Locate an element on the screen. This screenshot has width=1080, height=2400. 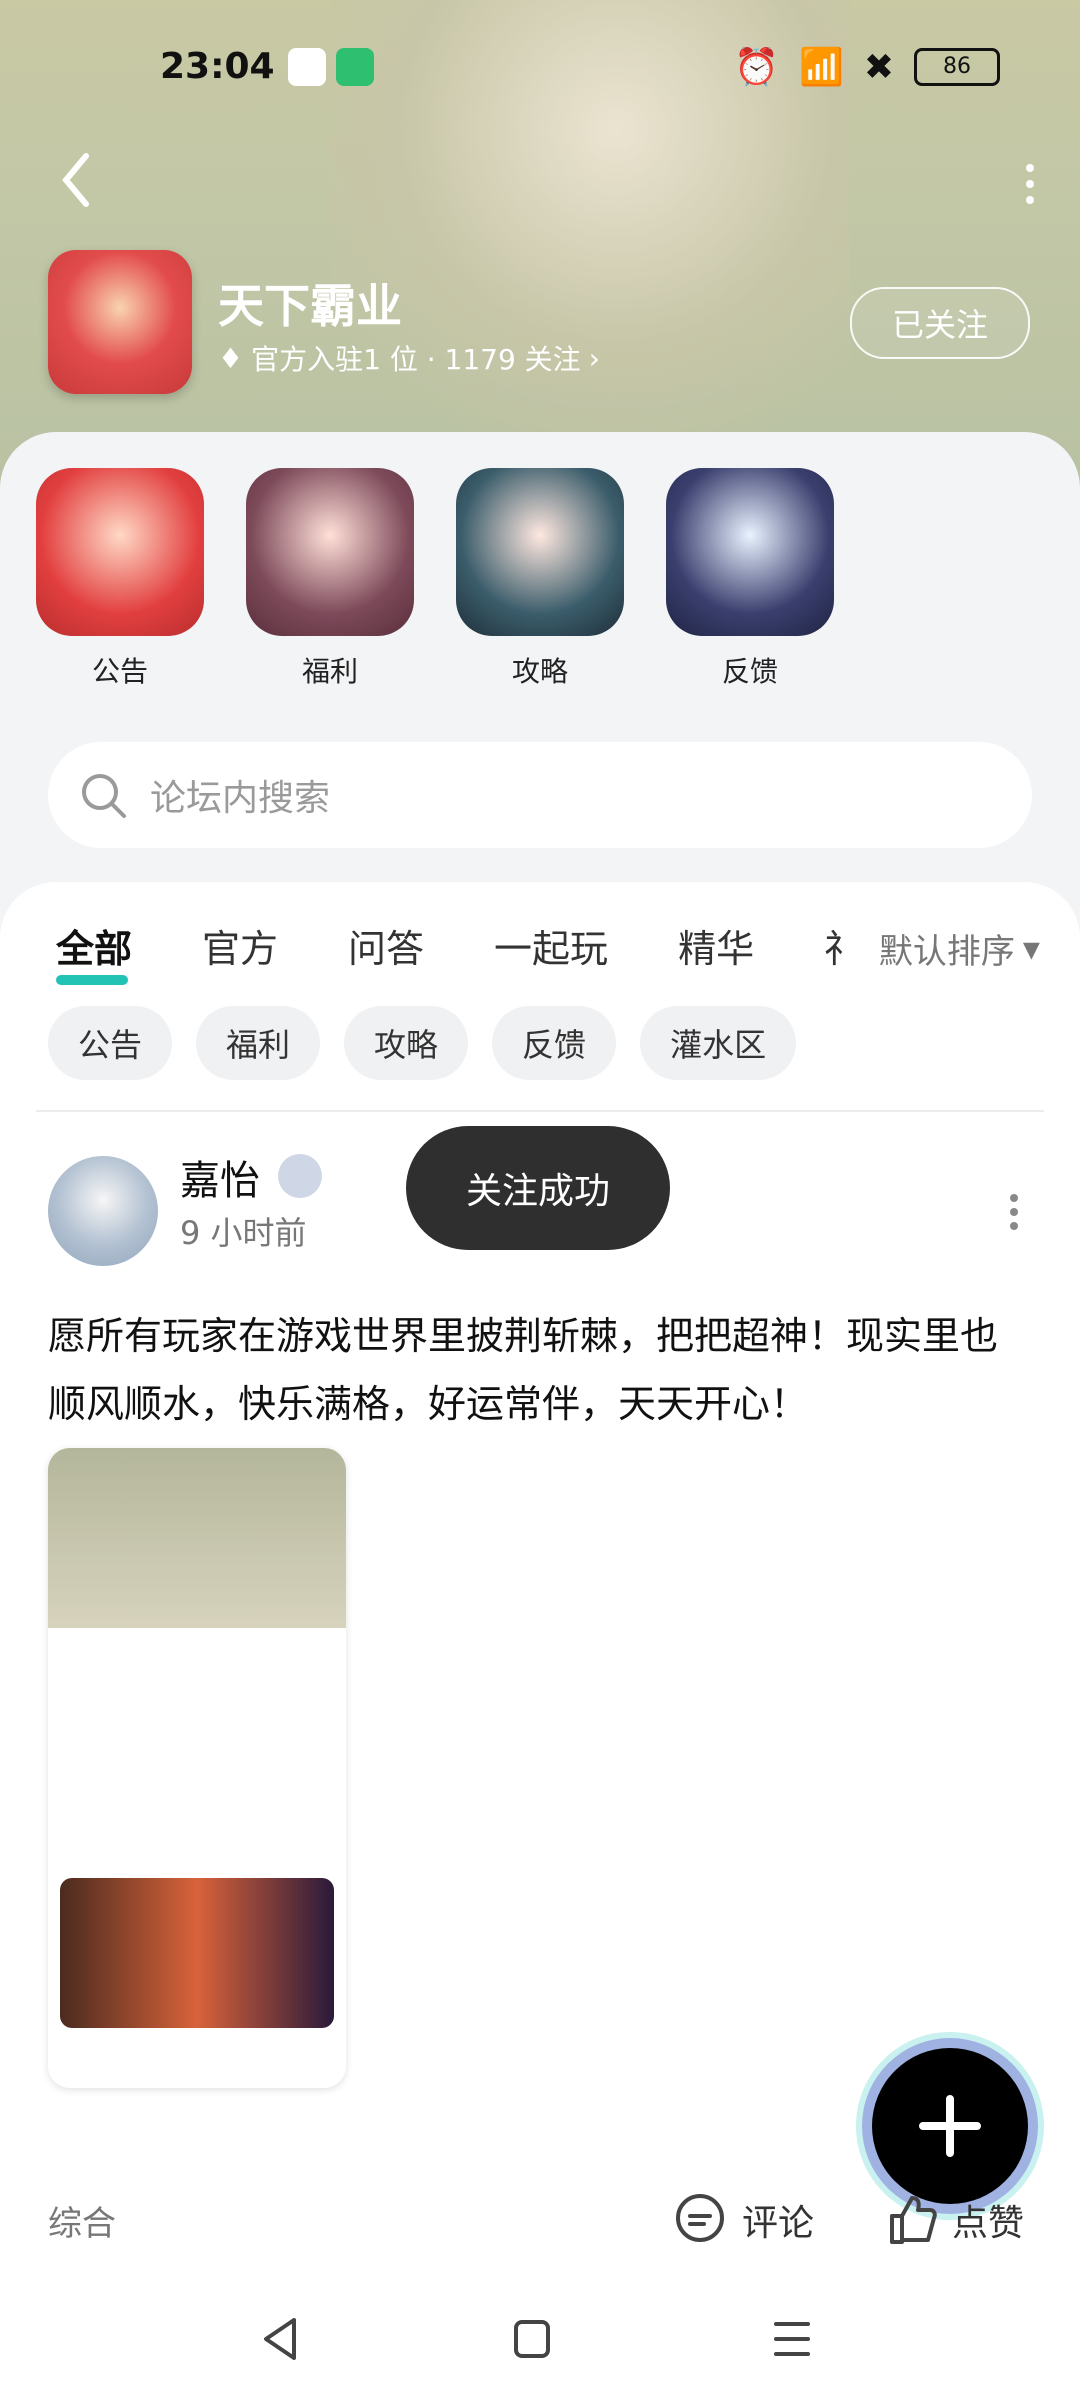
sort-label-bottom: 综合 is located at coordinates (82, 2224).